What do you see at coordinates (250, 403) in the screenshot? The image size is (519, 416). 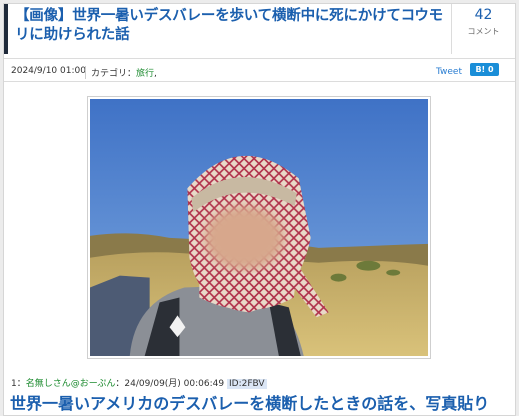 I see `post-text: 世界一暑いアメリカのデスバレーを横断したときの話を、写真貼り` at bounding box center [250, 403].